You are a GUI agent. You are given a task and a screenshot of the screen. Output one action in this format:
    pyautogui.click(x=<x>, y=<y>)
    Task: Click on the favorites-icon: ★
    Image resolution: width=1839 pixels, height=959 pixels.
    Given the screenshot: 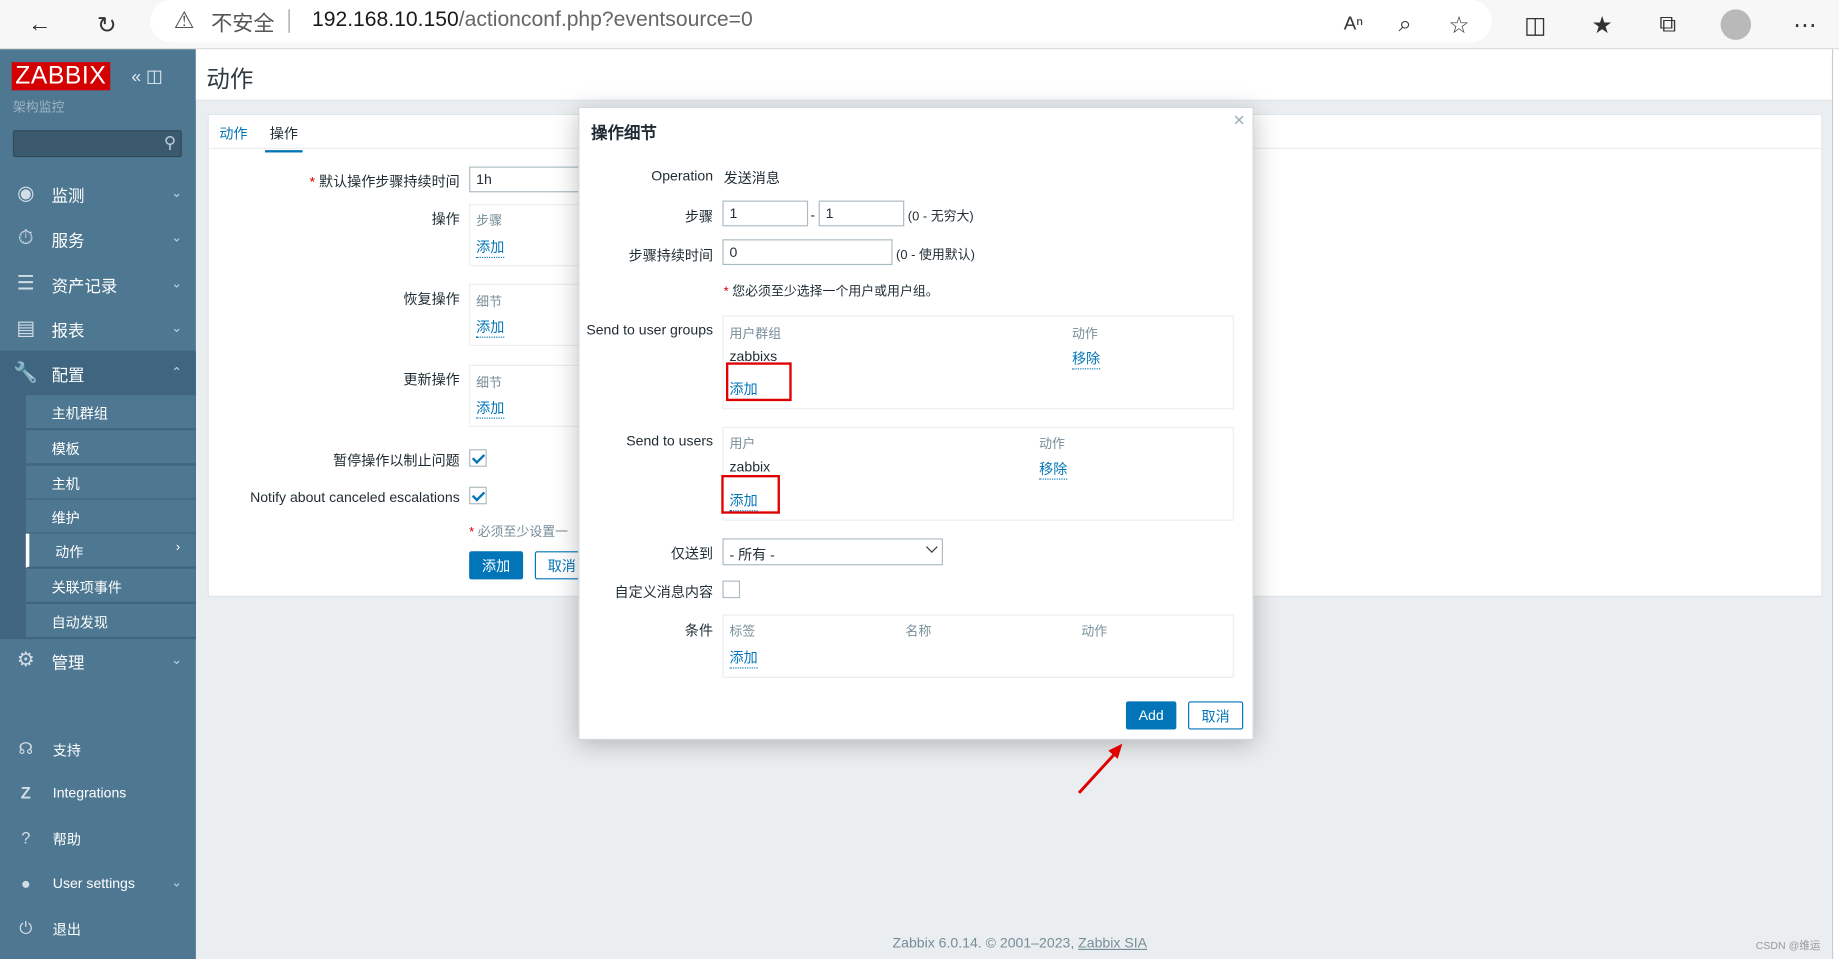 What is the action you would take?
    pyautogui.click(x=1601, y=24)
    